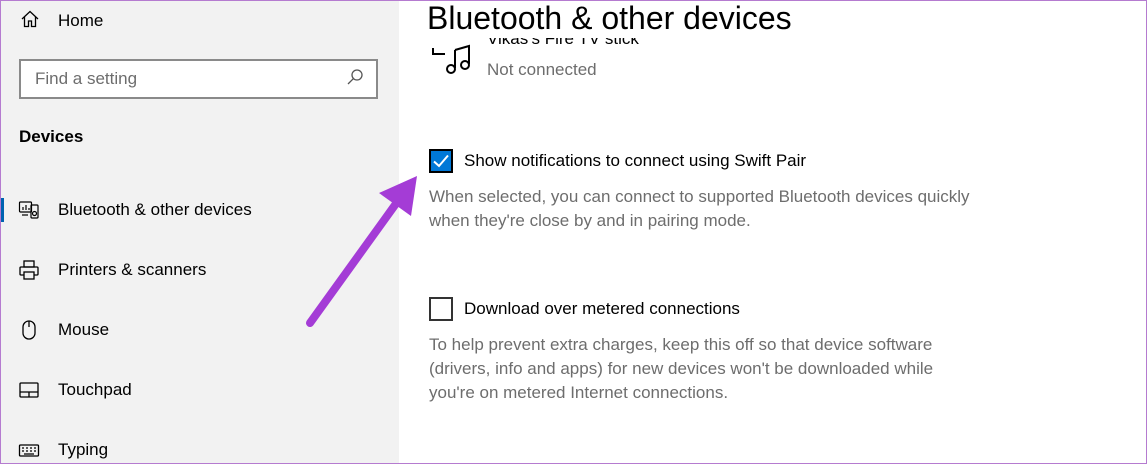 This screenshot has width=1147, height=464. Describe the element at coordinates (132, 269) in the screenshot. I see `sidebar-item-label: Printers & scanners` at that location.